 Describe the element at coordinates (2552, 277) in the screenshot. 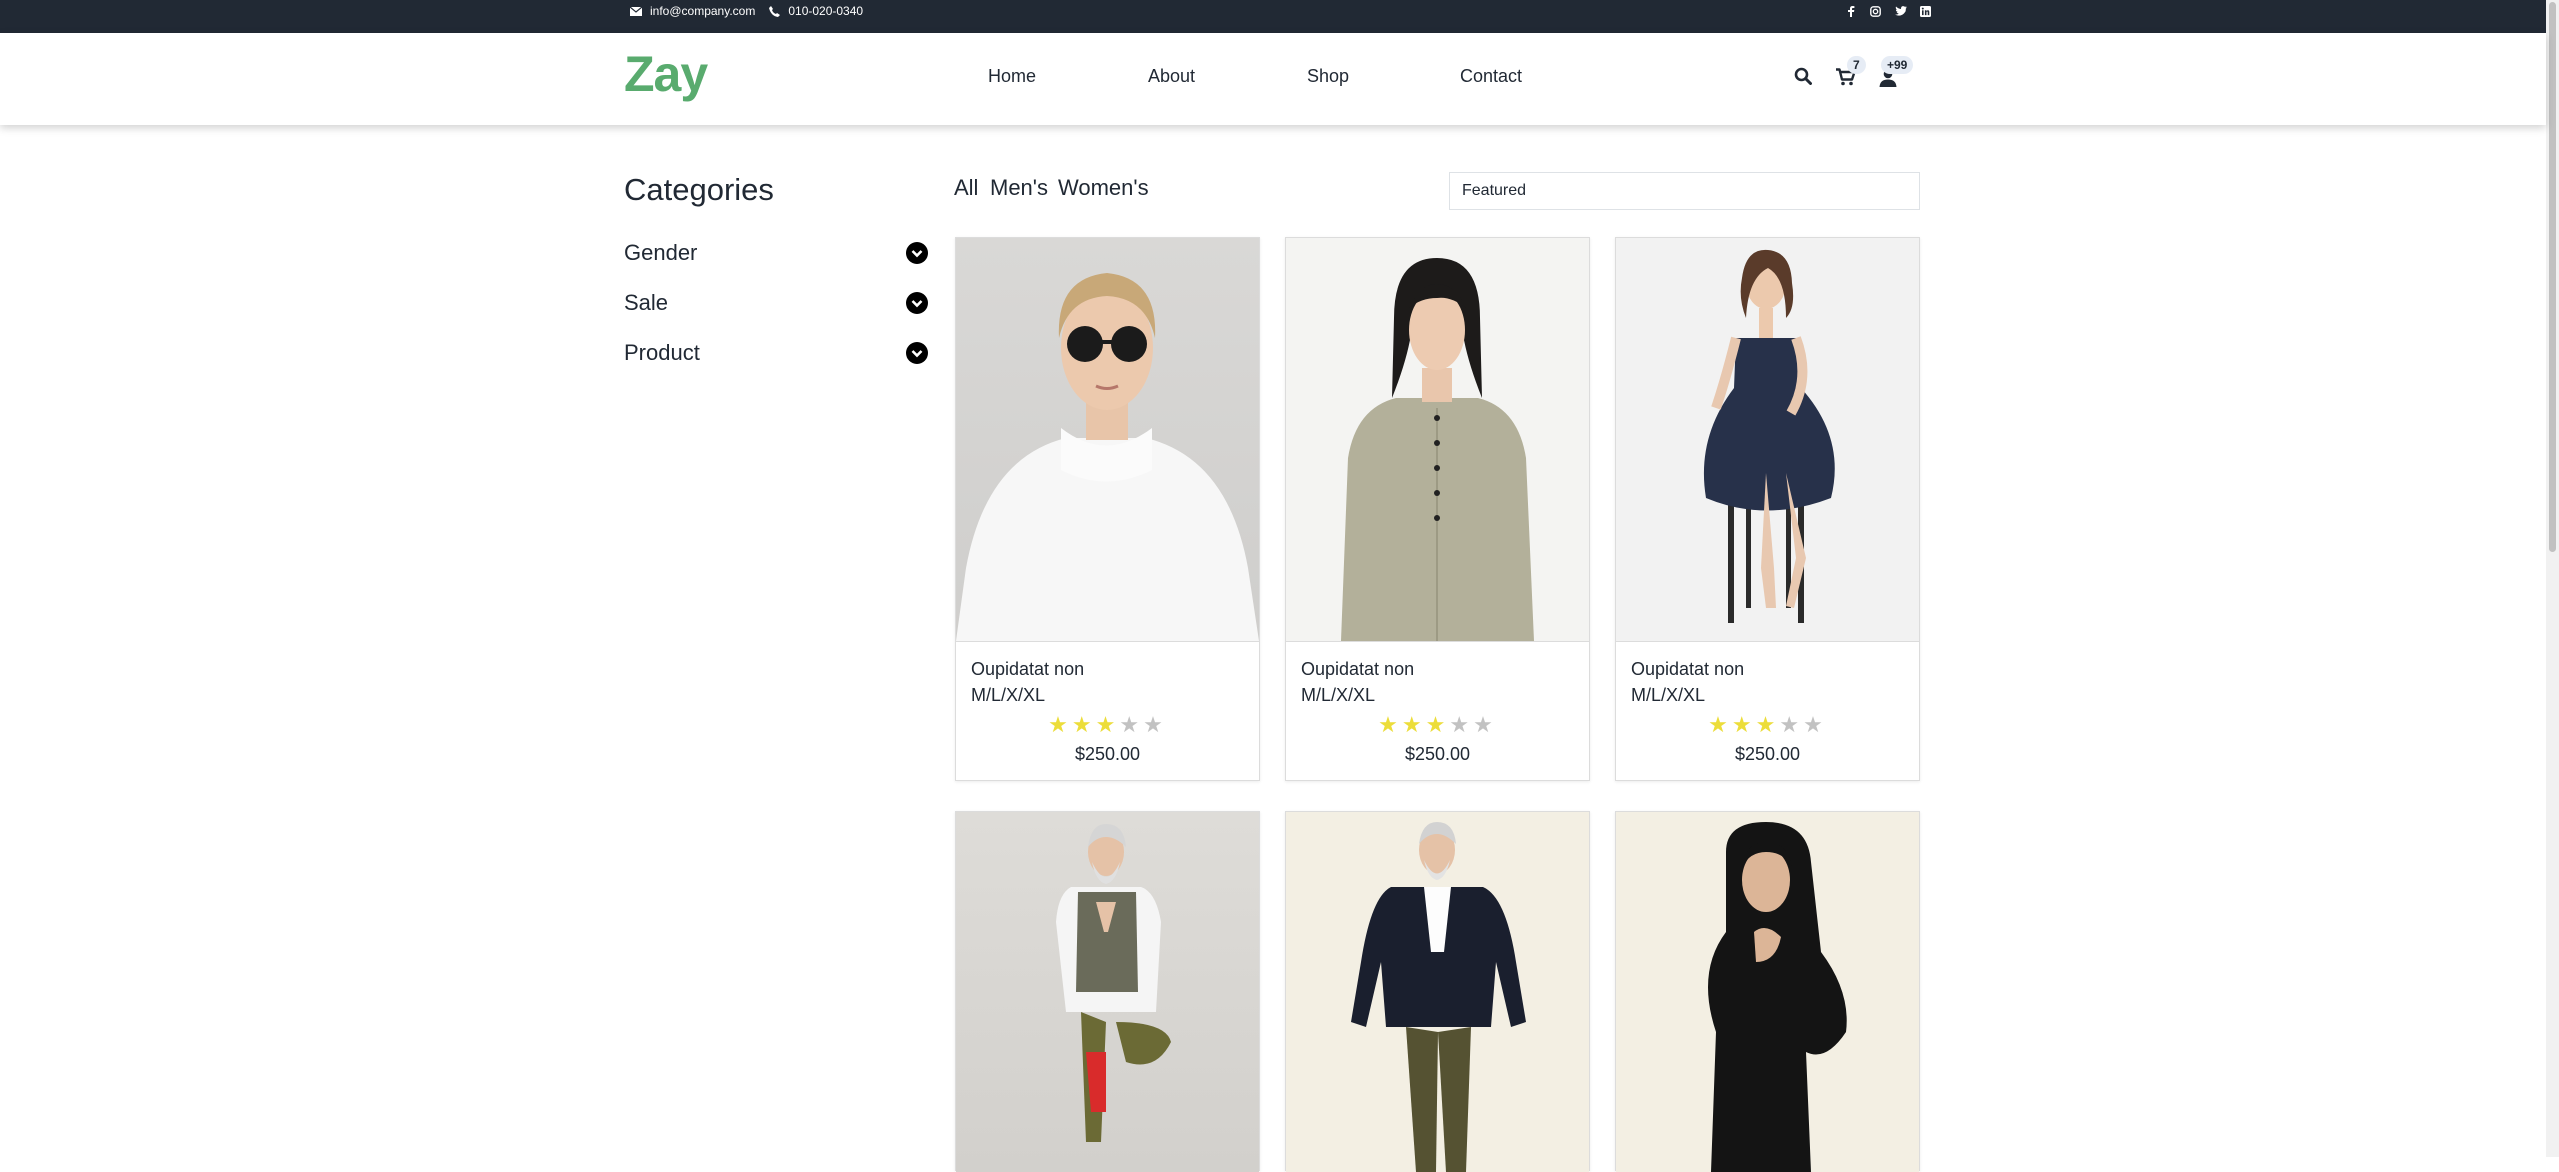

I see `page-scrollbar-thumb` at that location.